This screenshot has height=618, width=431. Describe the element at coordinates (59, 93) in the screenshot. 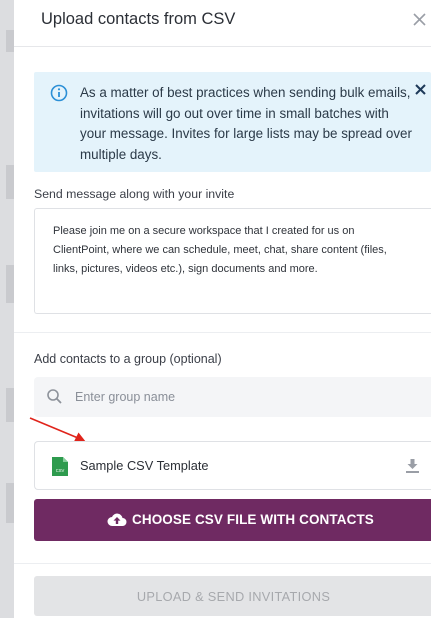

I see `info-icon` at that location.